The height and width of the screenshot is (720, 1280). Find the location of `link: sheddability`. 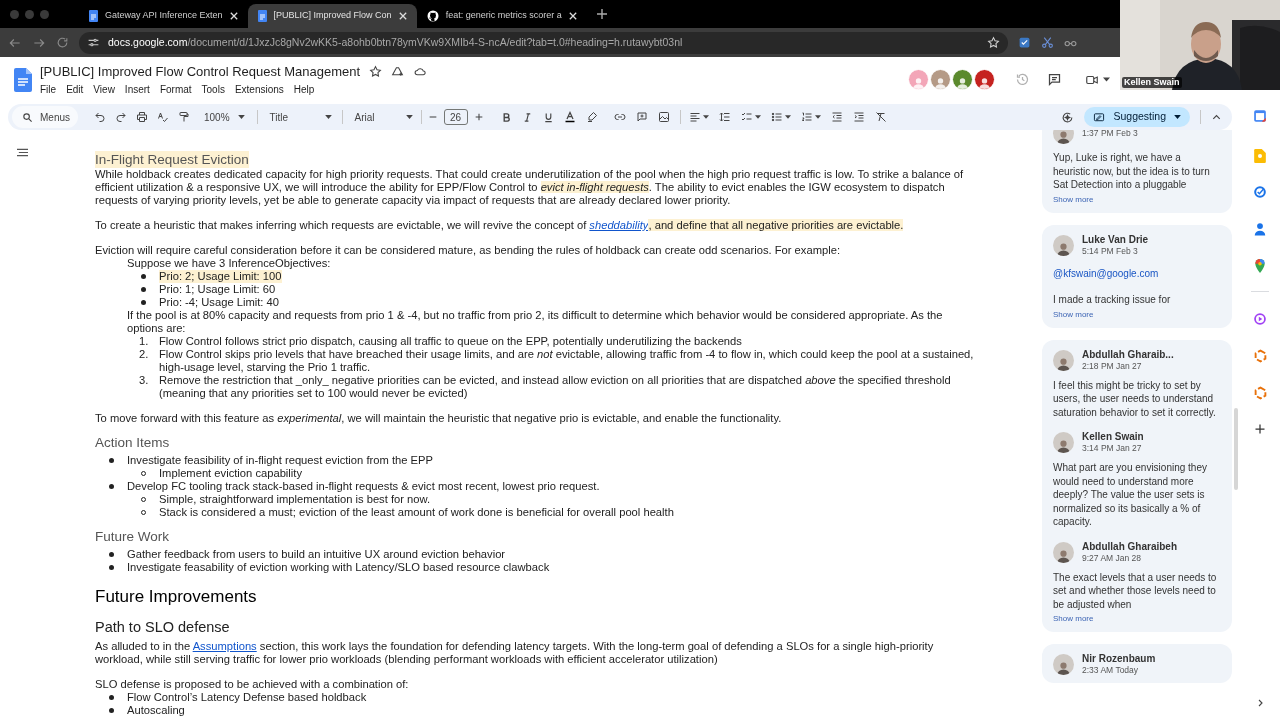

link: sheddability is located at coordinates (619, 225).